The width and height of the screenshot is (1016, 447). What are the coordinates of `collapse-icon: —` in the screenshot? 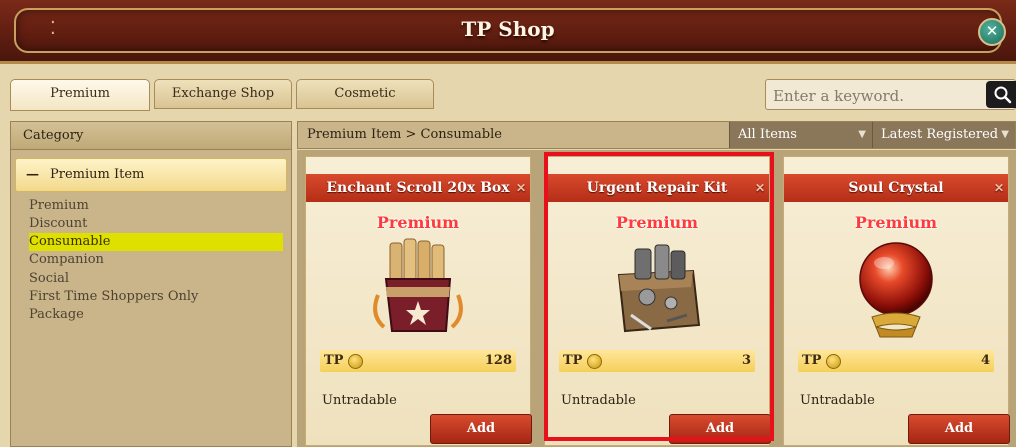 It's located at (32, 174).